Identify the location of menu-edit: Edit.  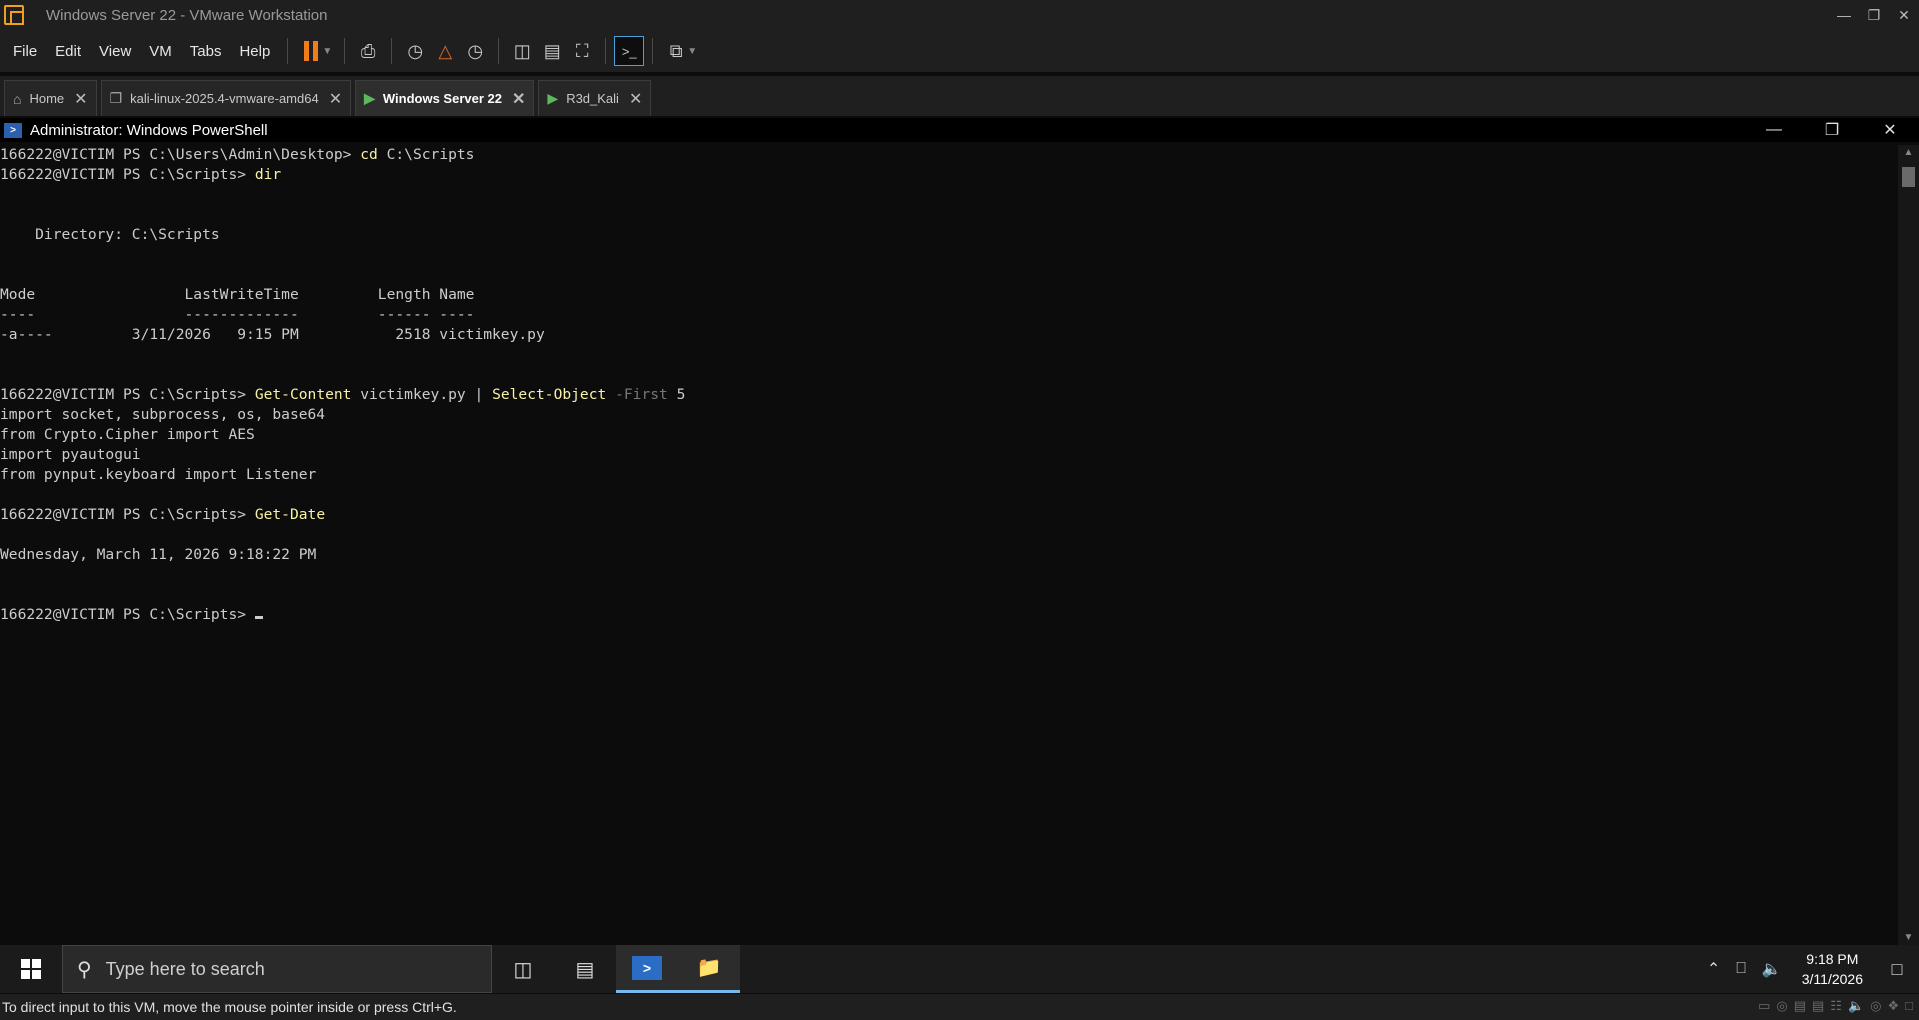
(68, 51).